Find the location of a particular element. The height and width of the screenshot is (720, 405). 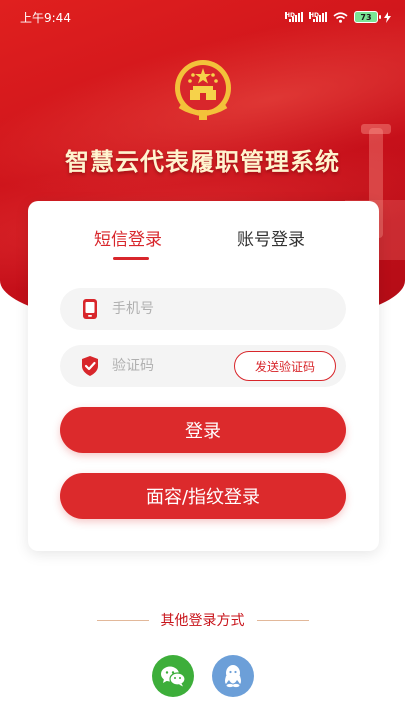

status-time: 上午9:44 is located at coordinates (45, 17).